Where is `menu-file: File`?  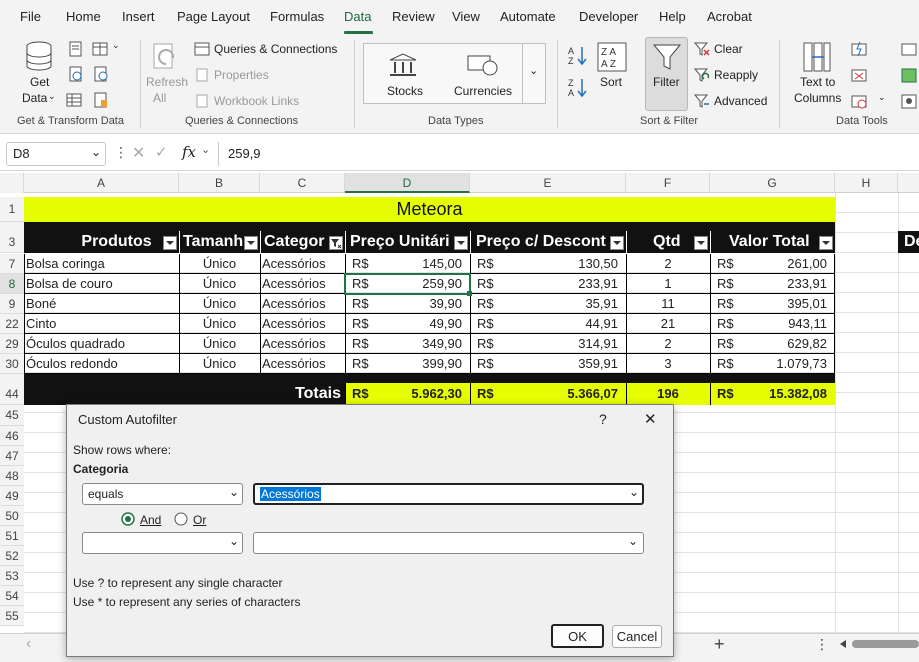 menu-file: File is located at coordinates (30, 16).